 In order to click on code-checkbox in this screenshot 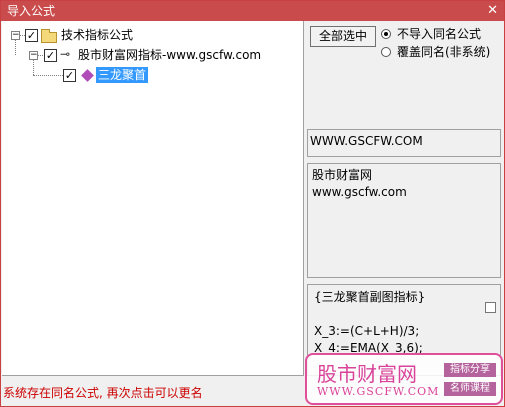, I will do `click(490, 307)`.